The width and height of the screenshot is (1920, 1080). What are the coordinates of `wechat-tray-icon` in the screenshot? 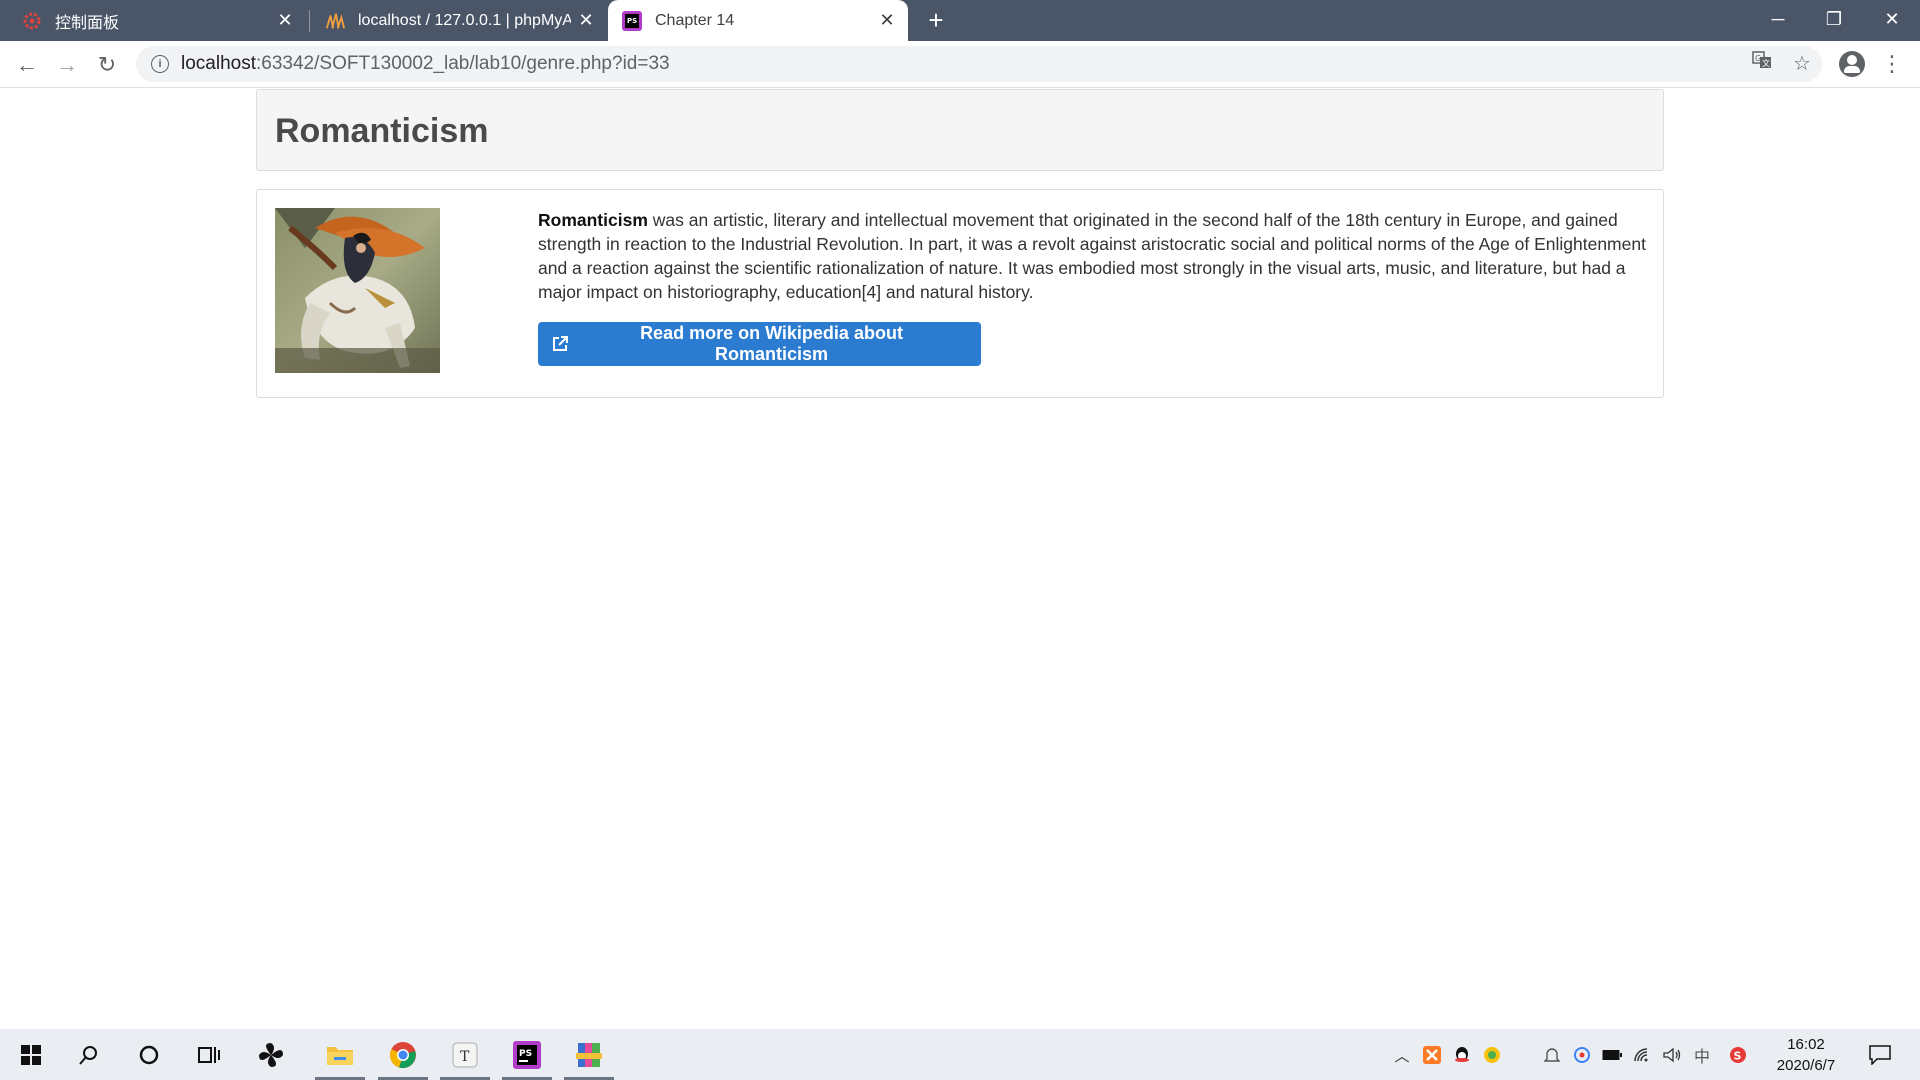 It's located at (1492, 1055).